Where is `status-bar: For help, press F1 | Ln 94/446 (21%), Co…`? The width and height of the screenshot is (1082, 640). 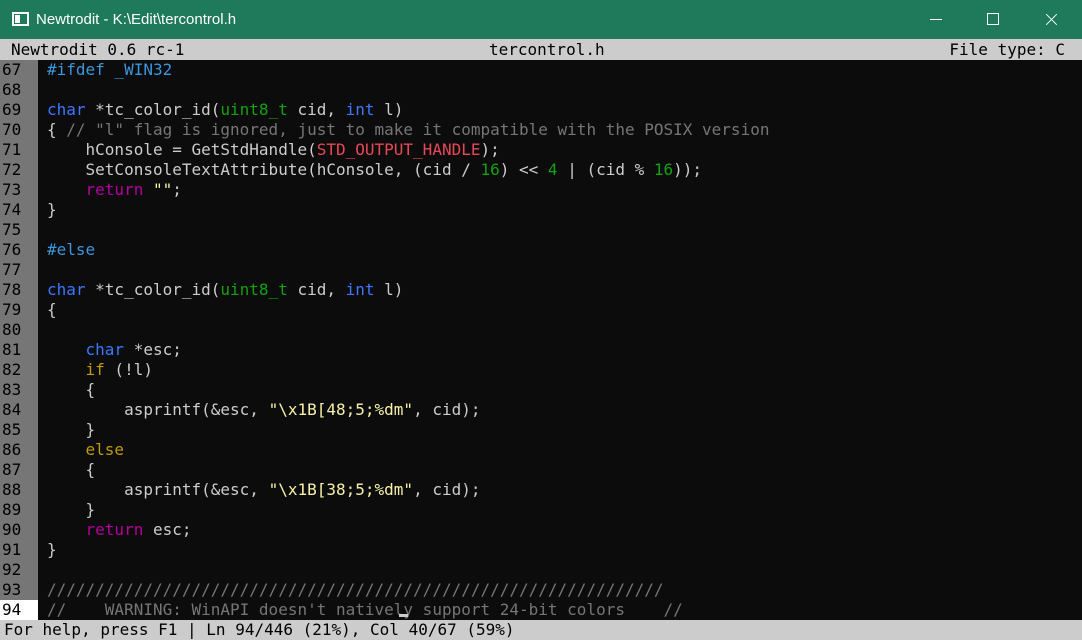
status-bar: For help, press F1 | Ln 94/446 (21%), Co… is located at coordinates (541, 630).